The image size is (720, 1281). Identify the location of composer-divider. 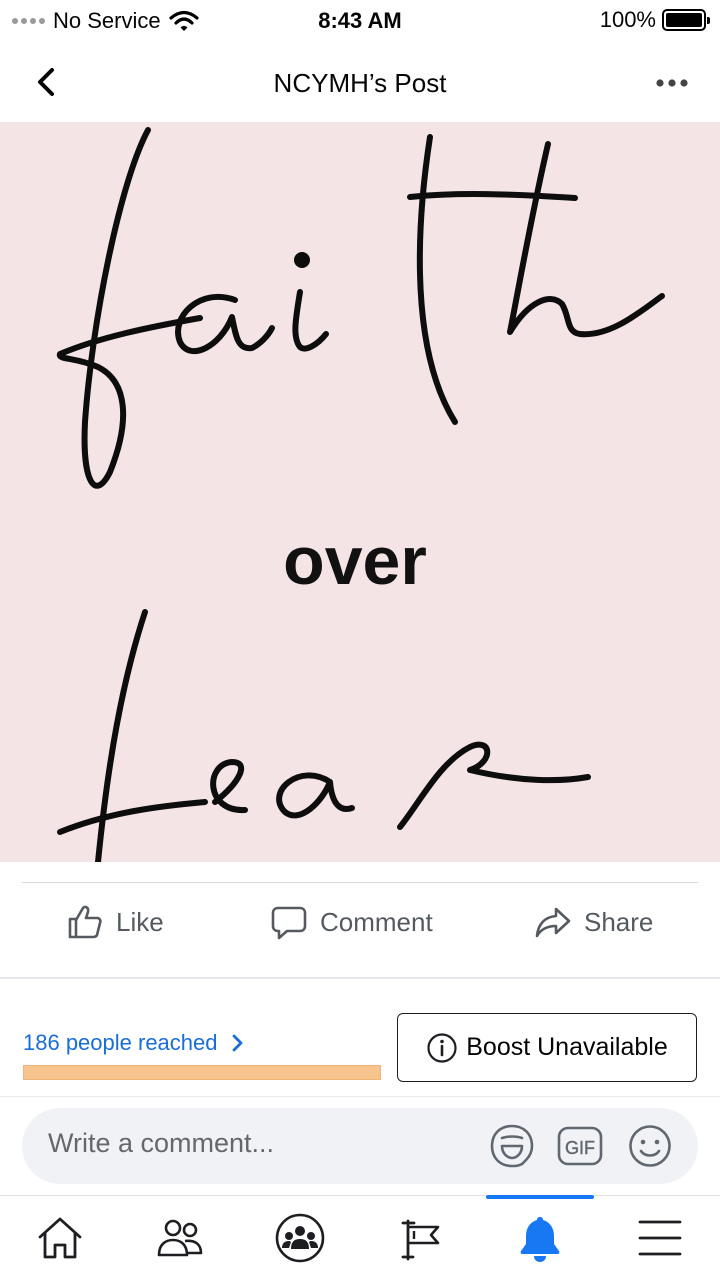
(360, 1096).